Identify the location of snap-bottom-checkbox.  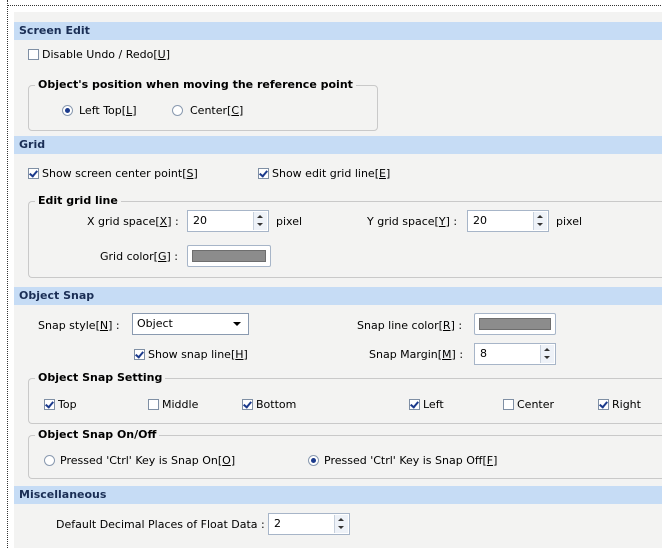
(247, 404).